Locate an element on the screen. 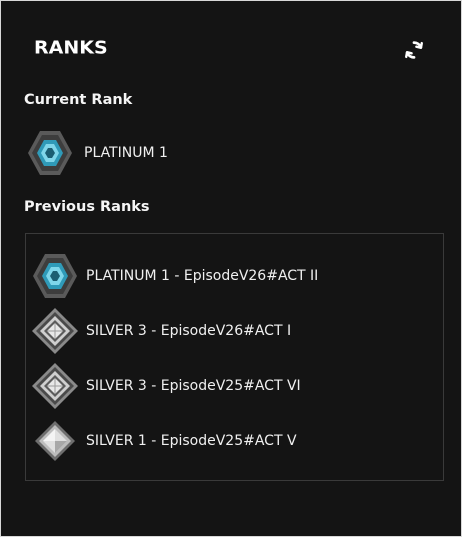 The height and width of the screenshot is (537, 462). list-item: SILVER 1 - EpisodeV25#ACT V is located at coordinates (234, 440).